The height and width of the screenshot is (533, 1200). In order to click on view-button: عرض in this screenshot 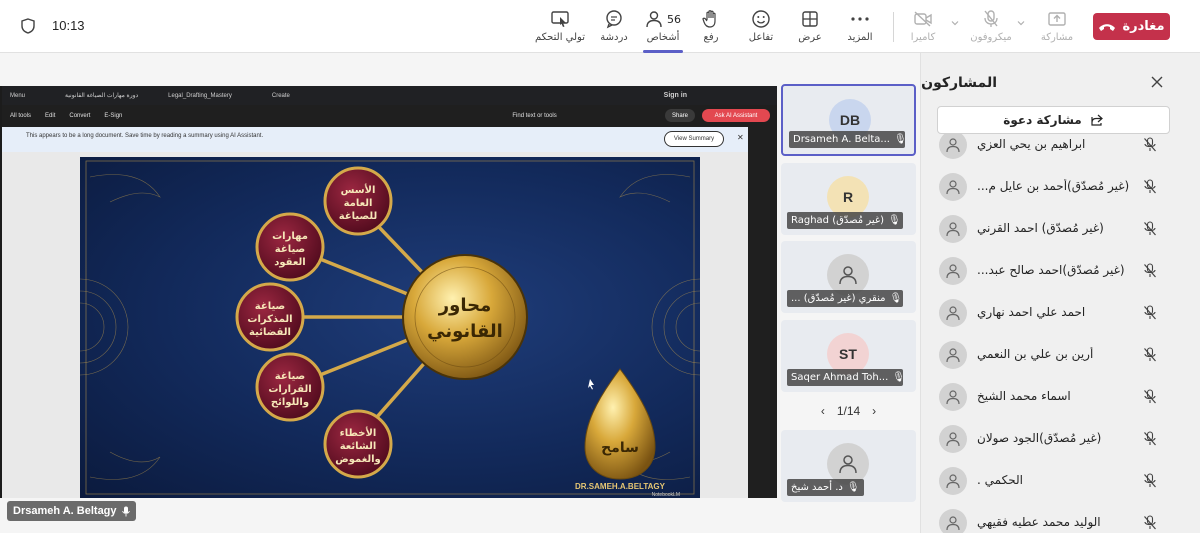, I will do `click(810, 28)`.